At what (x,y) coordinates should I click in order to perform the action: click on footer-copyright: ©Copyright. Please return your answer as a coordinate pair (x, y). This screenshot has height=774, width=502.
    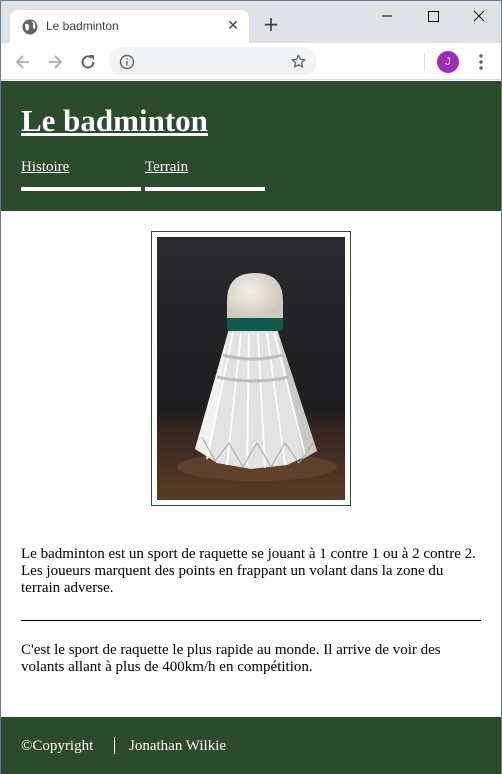
    Looking at the image, I should click on (57, 746).